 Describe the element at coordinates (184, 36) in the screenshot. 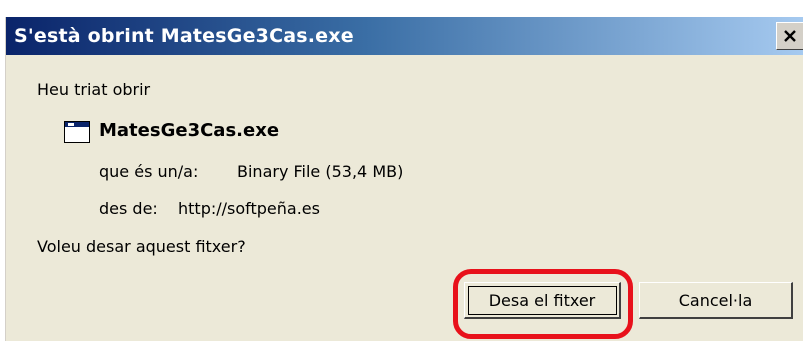

I see `dialog-title: S'està obrint MatesGe3Cas.exe` at that location.